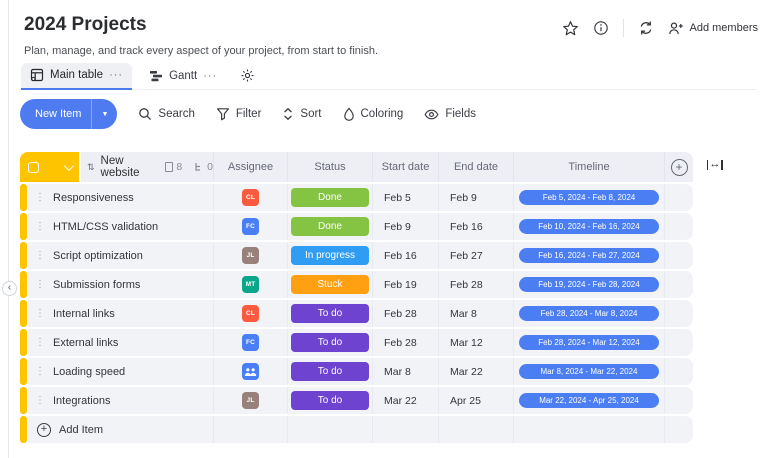 This screenshot has width=768, height=458. I want to click on task-name-cell: ⋮ Script optimization, so click(120, 255).